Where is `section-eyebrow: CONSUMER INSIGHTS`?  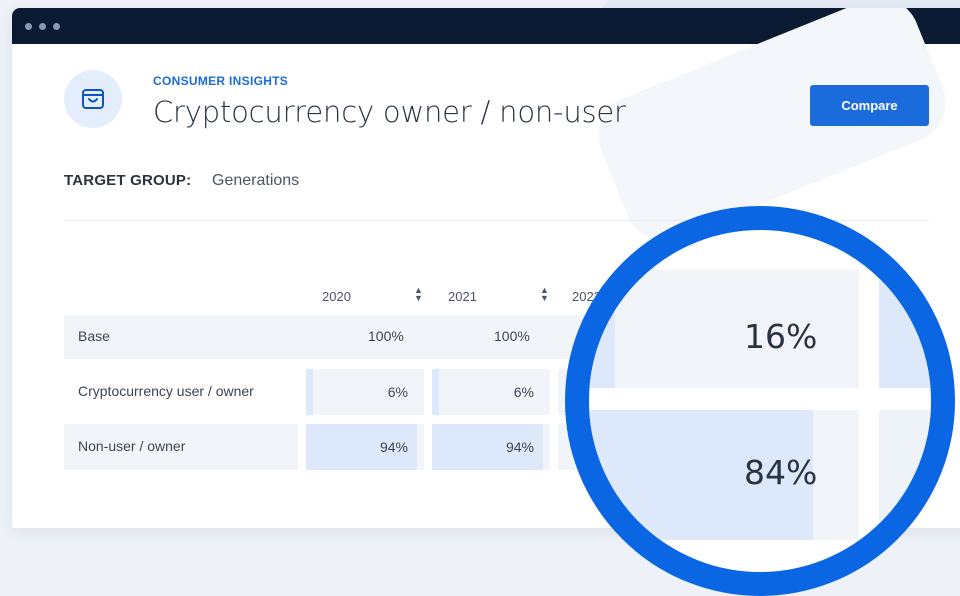 section-eyebrow: CONSUMER INSIGHTS is located at coordinates (221, 81).